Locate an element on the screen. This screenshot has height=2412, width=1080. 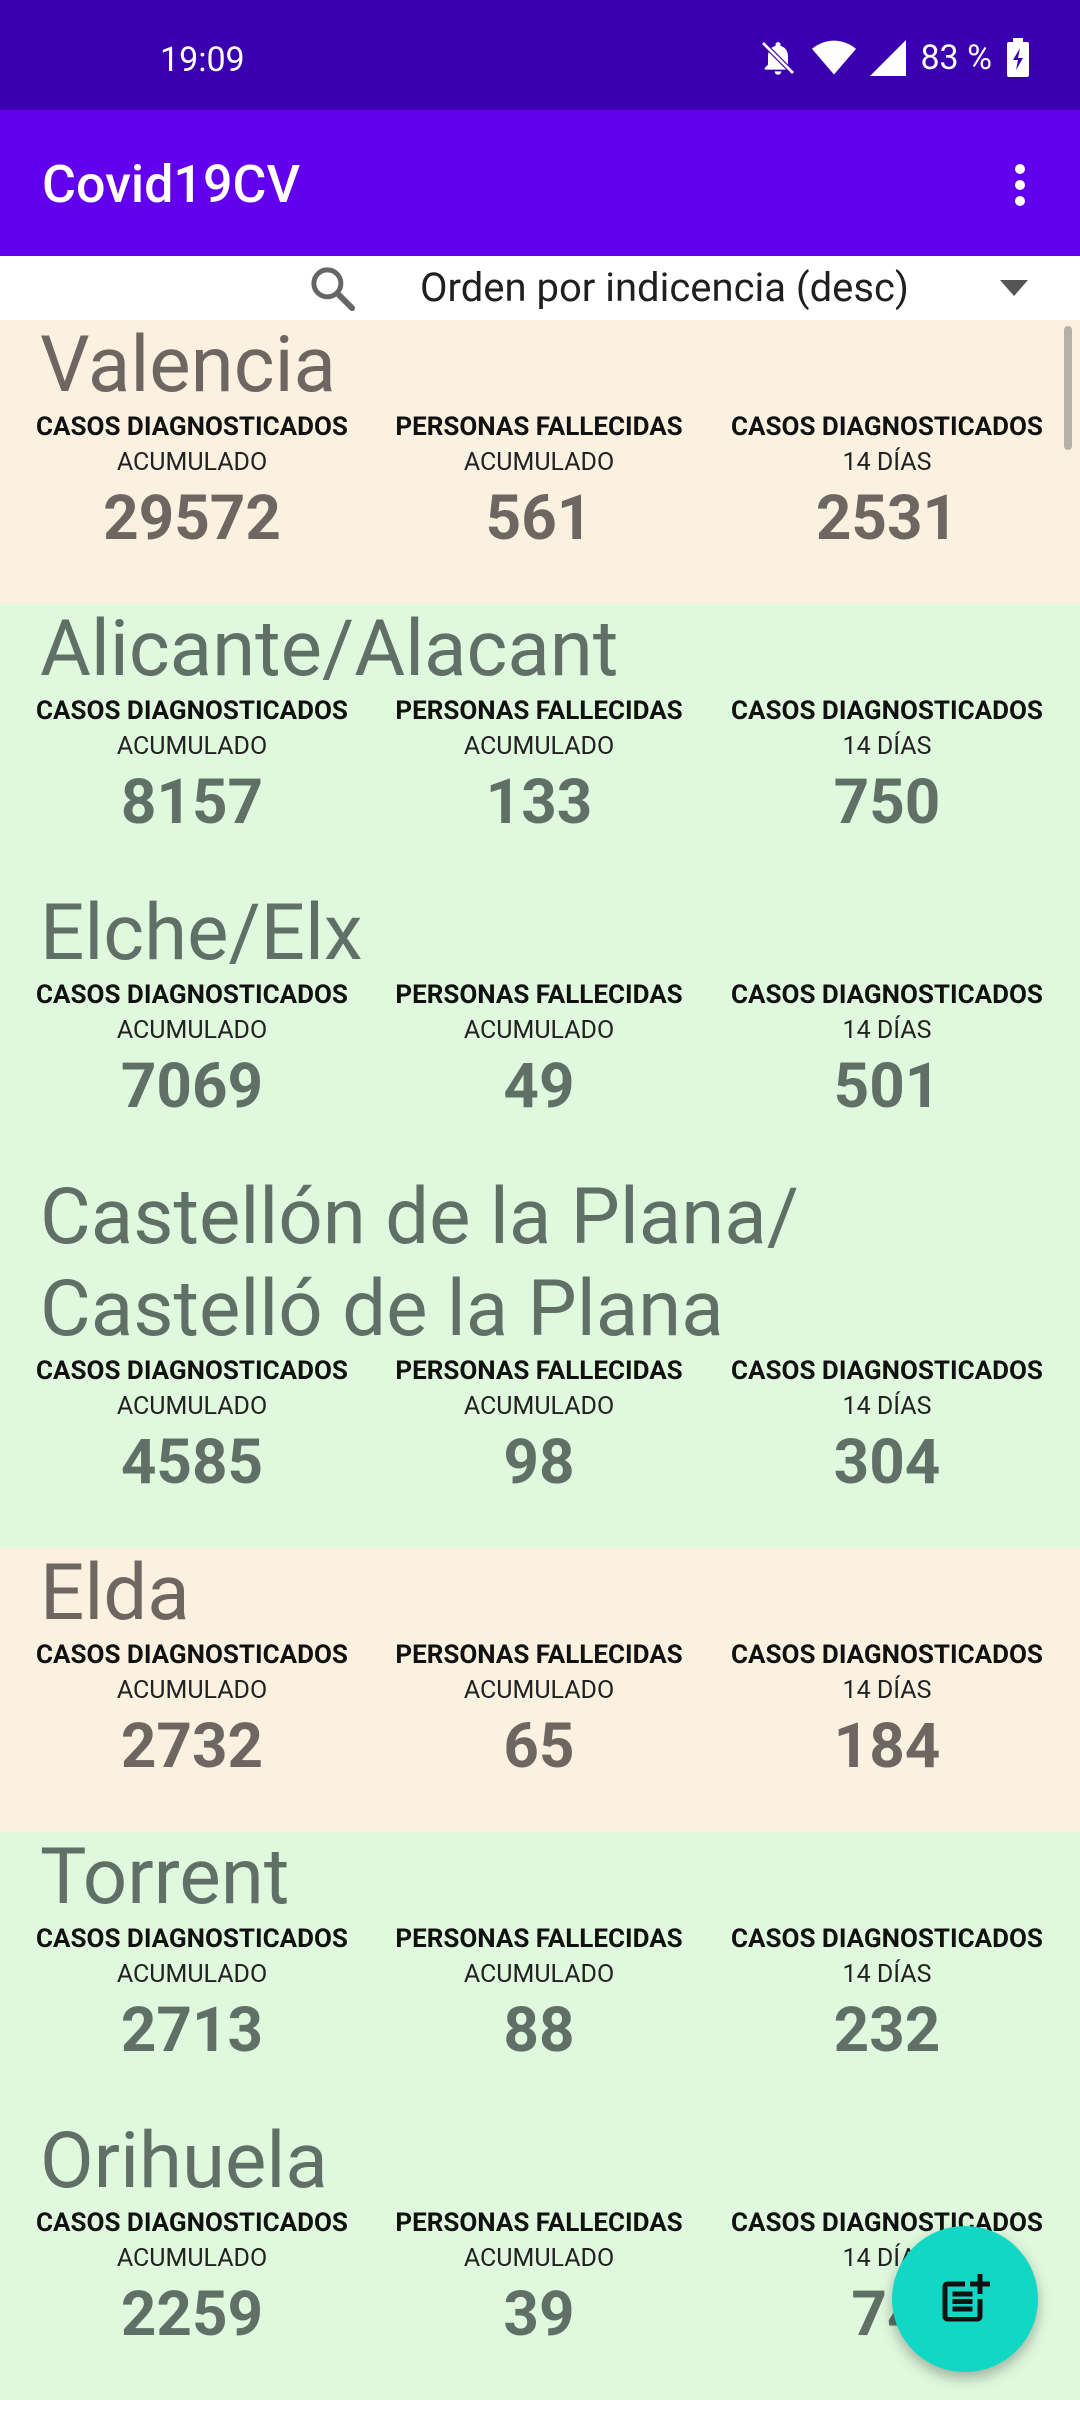
deaths-accumulated: PERSONAS FALLECIDAS ACUMULADO 133 is located at coordinates (539, 792).